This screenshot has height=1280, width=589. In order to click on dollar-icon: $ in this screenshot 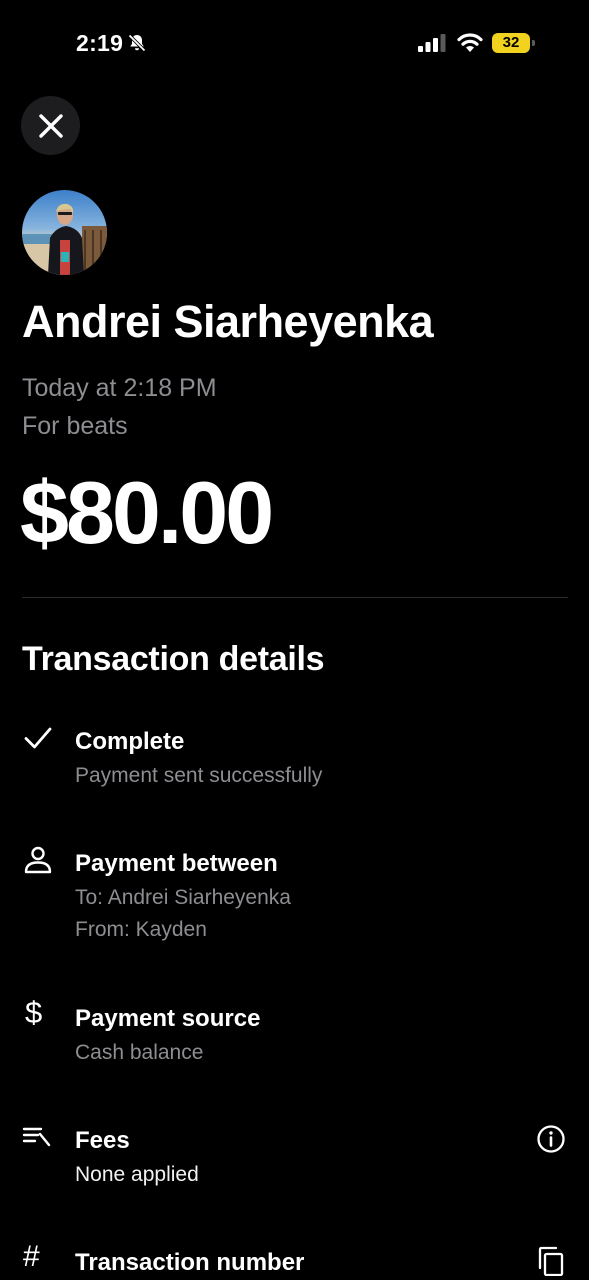, I will do `click(34, 1012)`.